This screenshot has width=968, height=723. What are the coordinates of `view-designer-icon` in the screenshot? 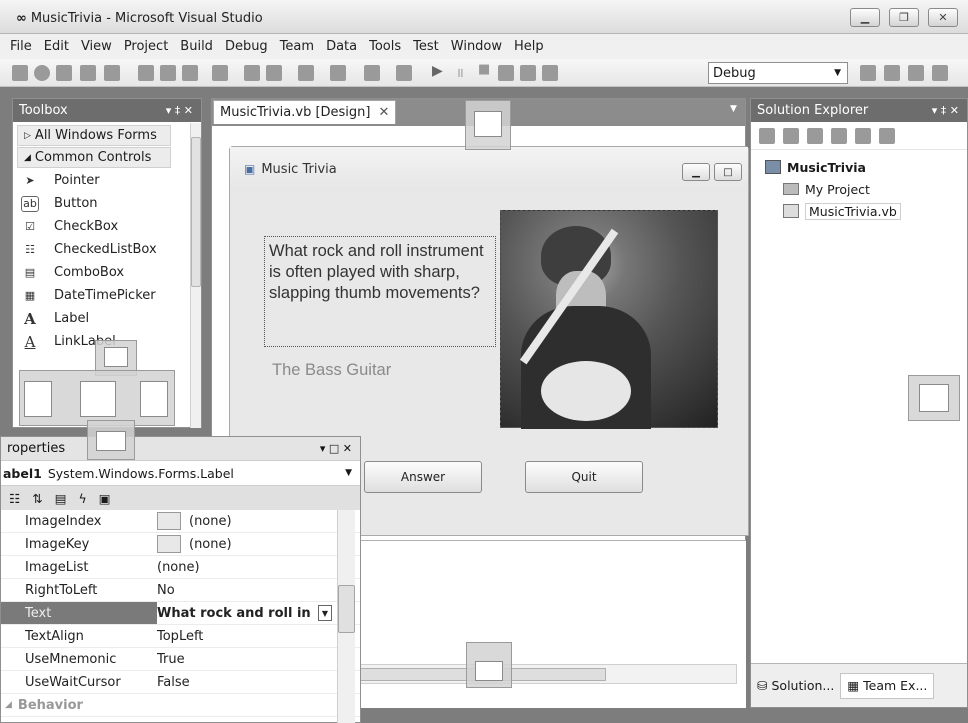 It's located at (863, 135).